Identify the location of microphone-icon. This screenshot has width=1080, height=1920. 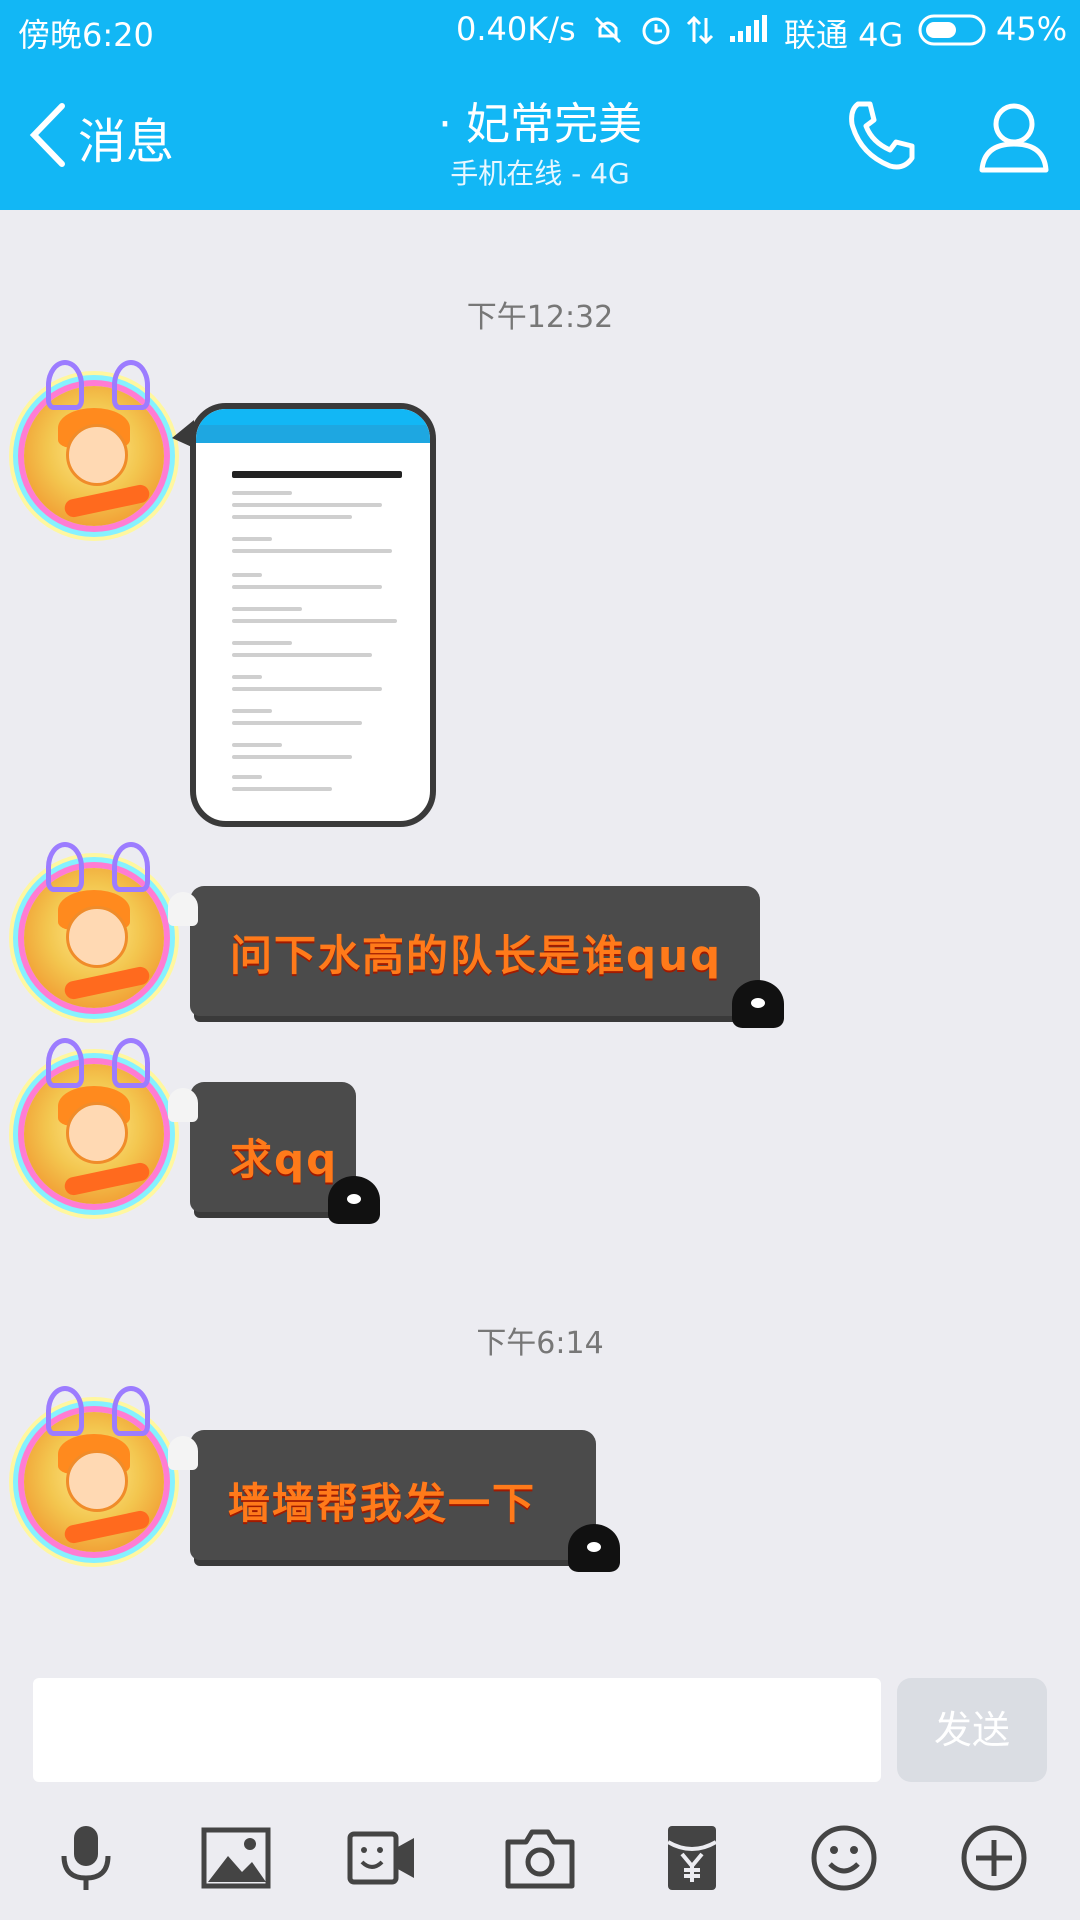
(86, 1858).